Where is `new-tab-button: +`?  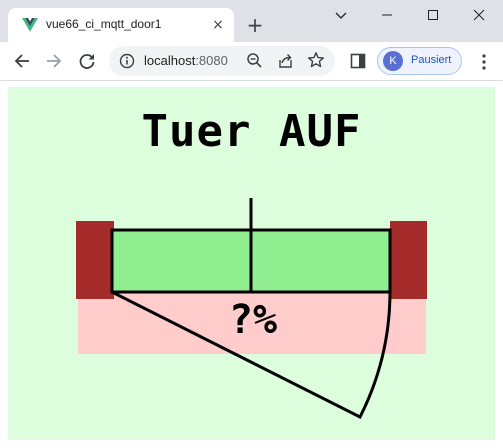
new-tab-button: + is located at coordinates (255, 25).